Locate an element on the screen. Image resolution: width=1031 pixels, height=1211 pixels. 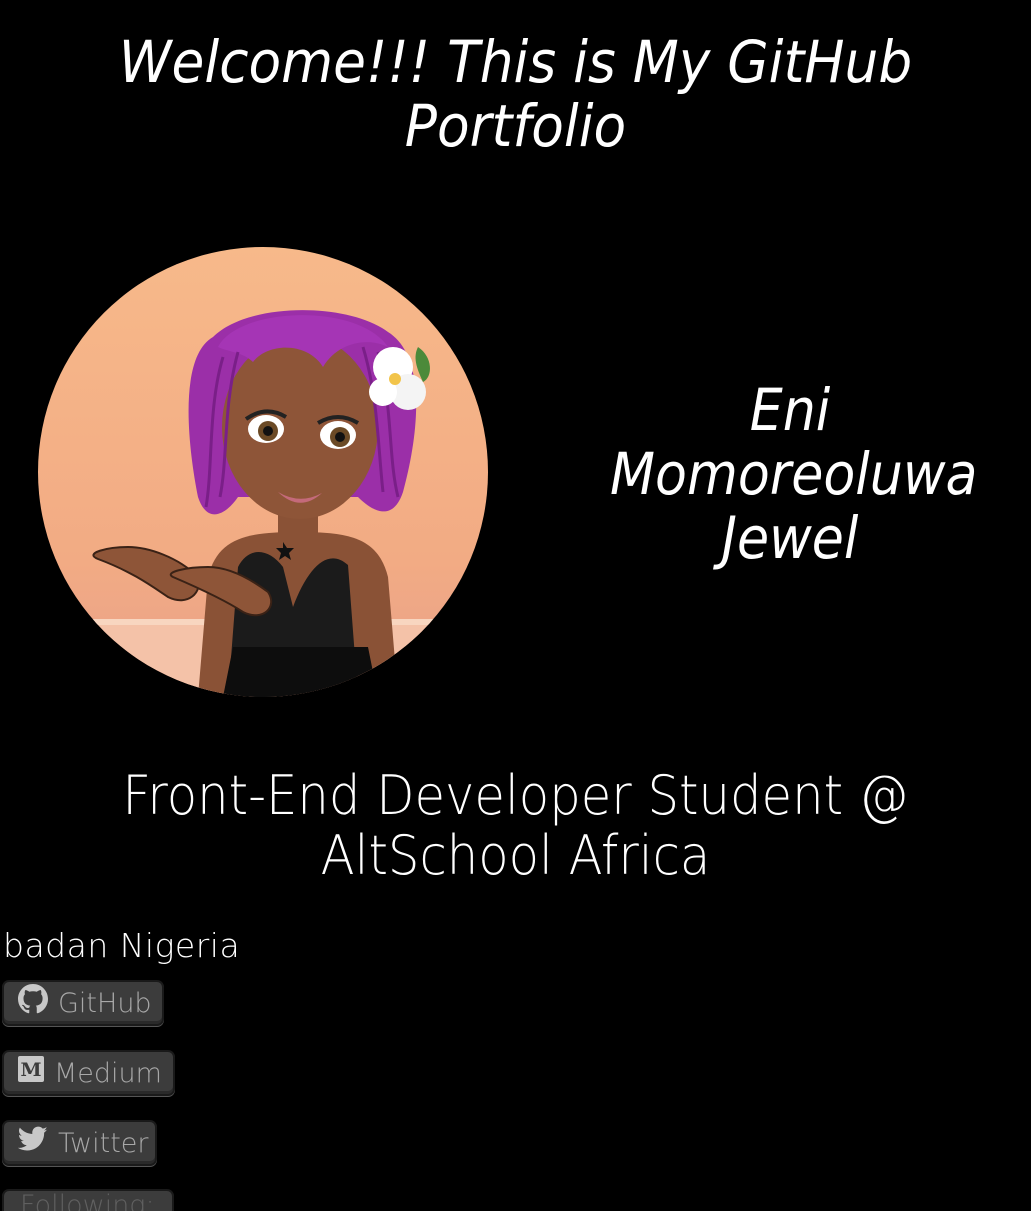
following-button: Following: 1 is located at coordinates (88, 1200).